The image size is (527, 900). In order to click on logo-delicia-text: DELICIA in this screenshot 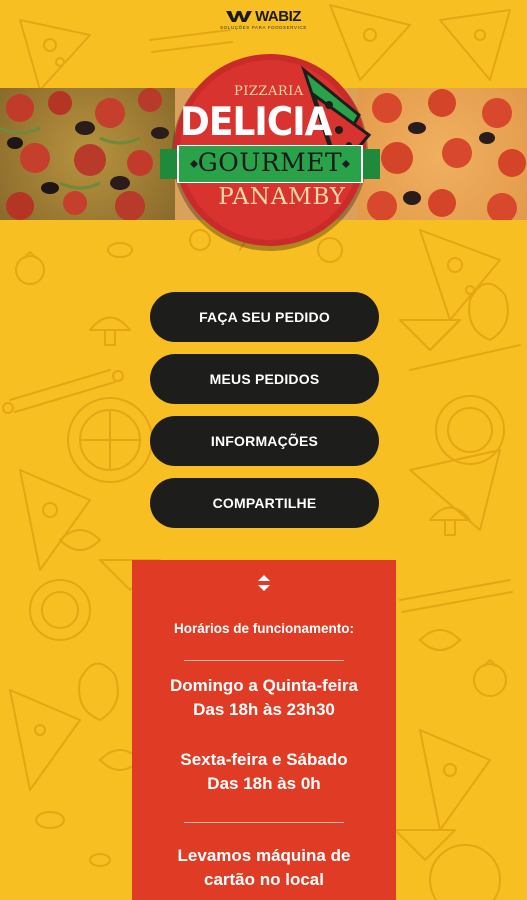, I will do `click(256, 122)`.